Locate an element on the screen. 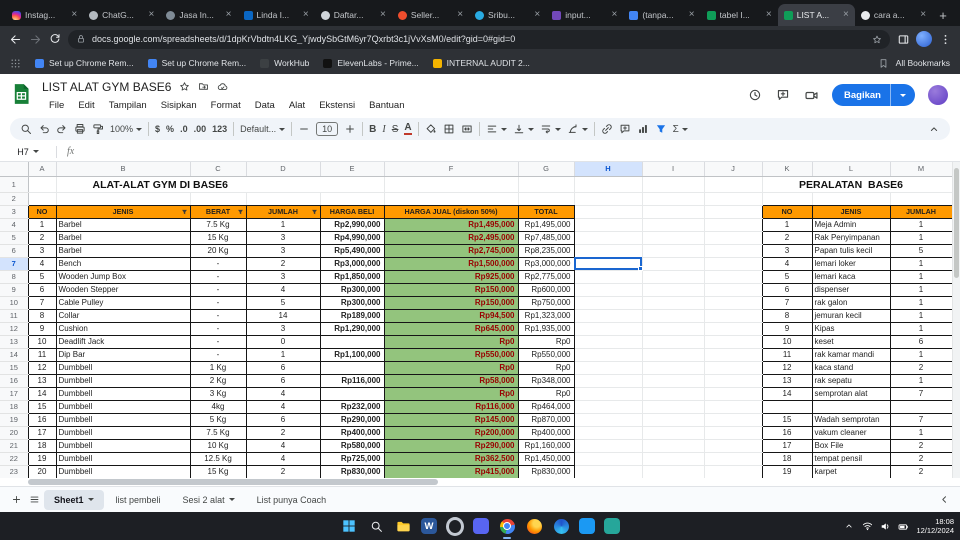  cell-A20: 17 is located at coordinates (42, 432).